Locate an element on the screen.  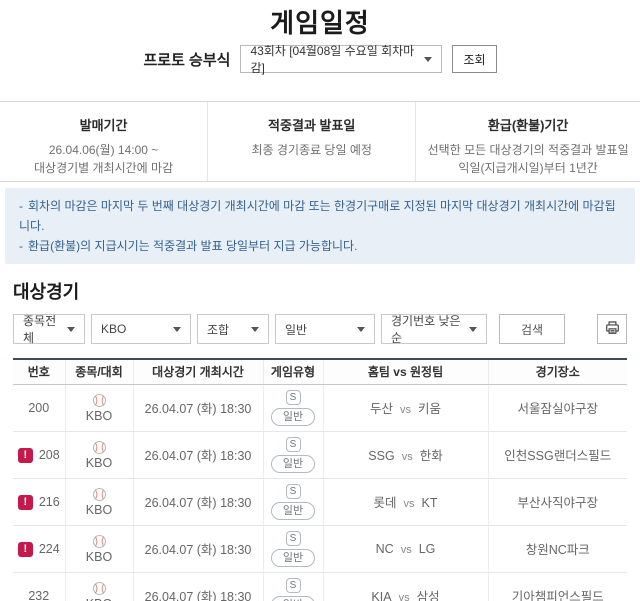
venue: 기아챔피언스필드 is located at coordinates (557, 586).